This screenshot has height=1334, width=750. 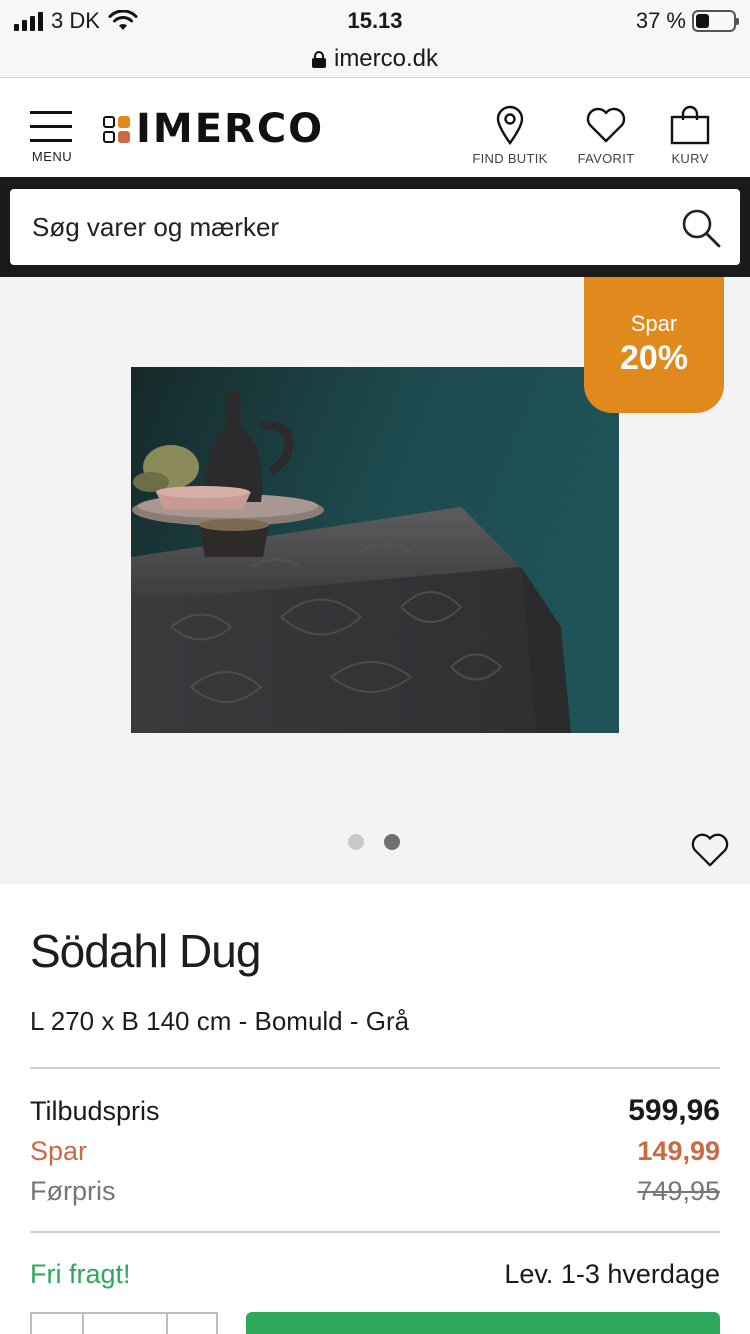 I want to click on battery-icon, so click(x=715, y=21).